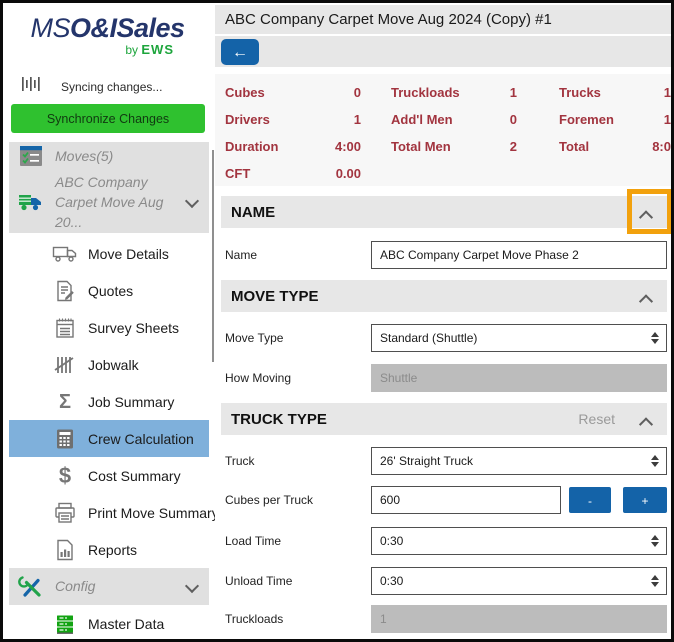  What do you see at coordinates (444, 296) in the screenshot?
I see `section-header-move-type: MOVE TYPE` at bounding box center [444, 296].